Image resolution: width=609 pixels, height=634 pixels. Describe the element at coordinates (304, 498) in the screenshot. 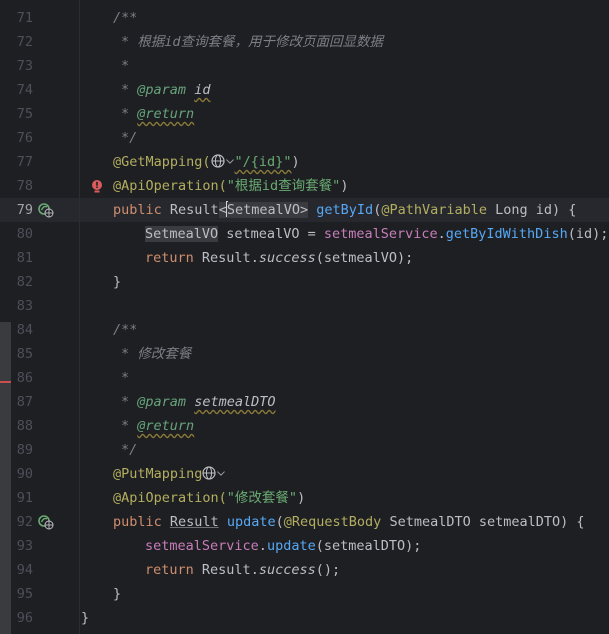

I see `code-line: 91 @ApiOperation("修改套餐")` at that location.